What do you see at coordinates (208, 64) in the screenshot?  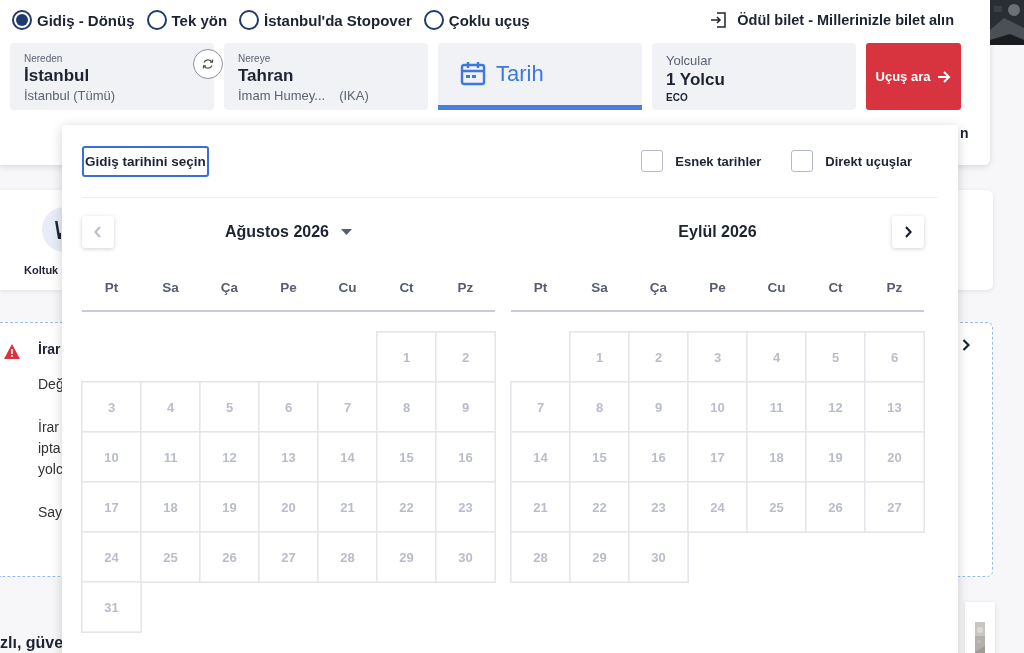 I see `swap-icon` at bounding box center [208, 64].